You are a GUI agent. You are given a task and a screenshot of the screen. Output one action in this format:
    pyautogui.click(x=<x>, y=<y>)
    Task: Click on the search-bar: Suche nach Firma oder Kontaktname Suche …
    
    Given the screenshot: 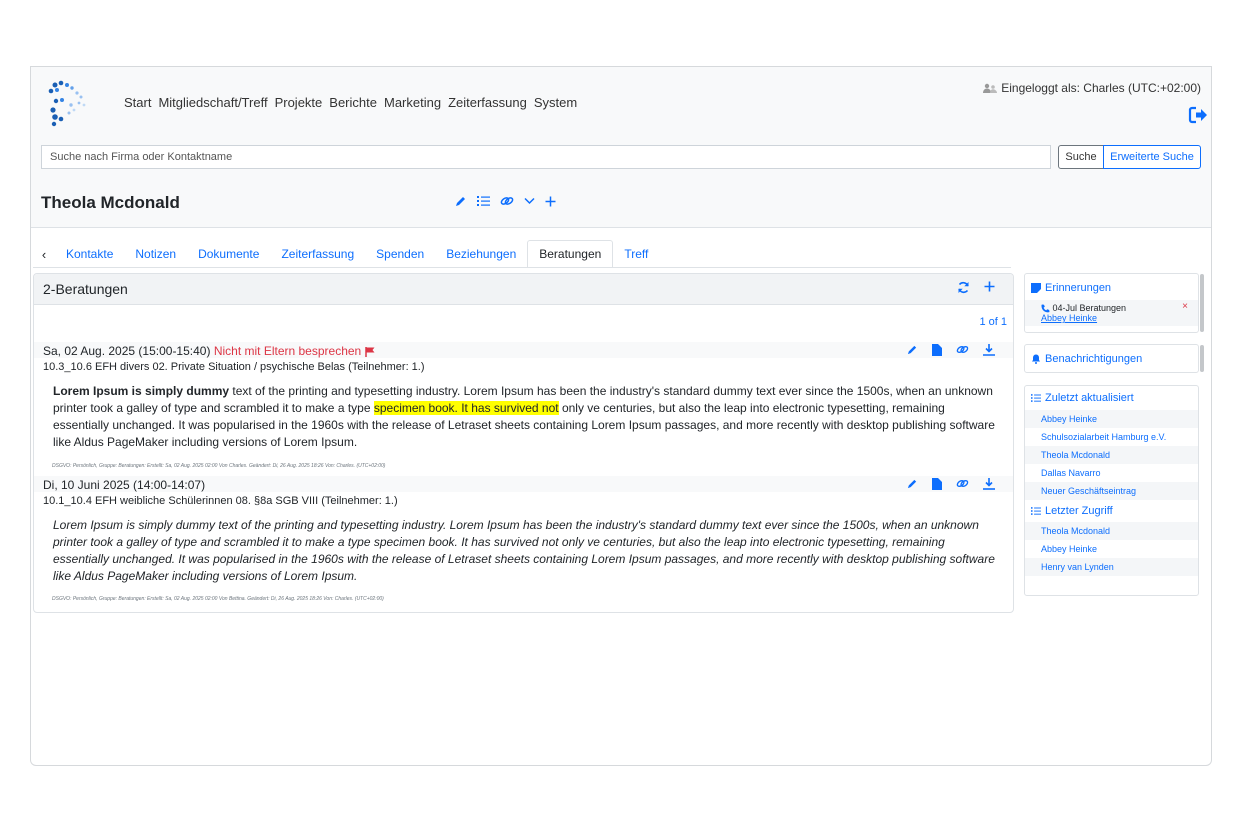 What is the action you would take?
    pyautogui.click(x=621, y=158)
    